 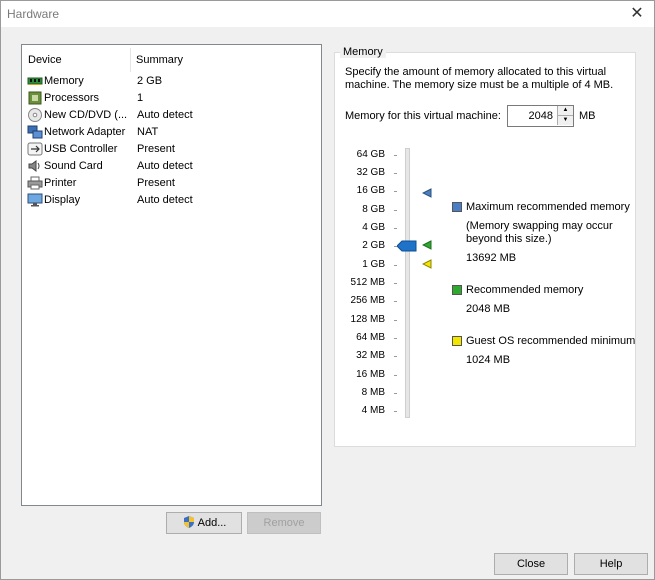 What do you see at coordinates (370, 374) in the screenshot?
I see `scale-label: 16 MB` at bounding box center [370, 374].